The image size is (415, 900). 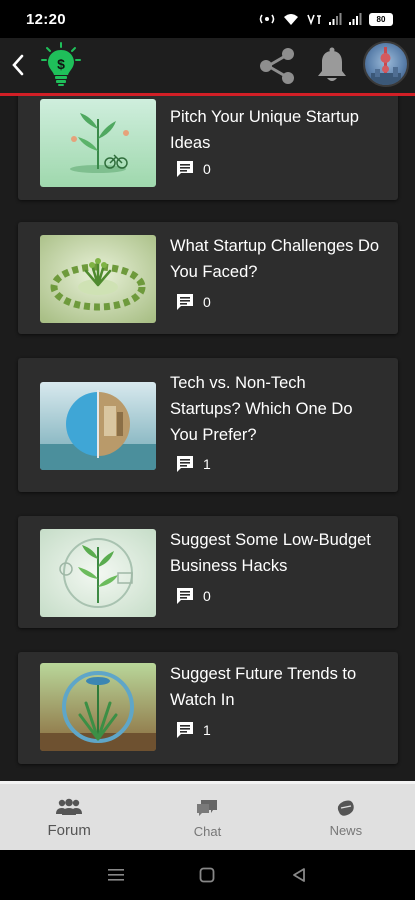 I want to click on post-card: Pitch Your Unique Startup Ideas 0, so click(x=208, y=148).